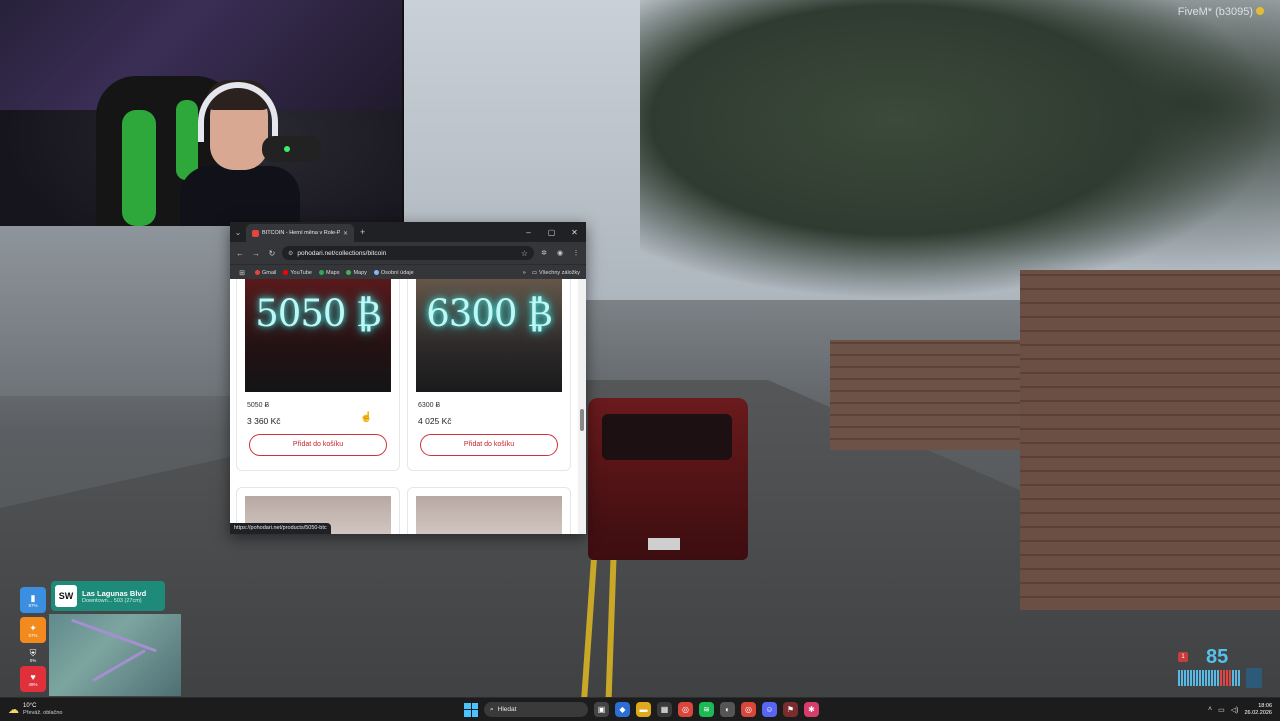 Image resolution: width=1280 pixels, height=721 pixels. Describe the element at coordinates (362, 232) in the screenshot. I see `new-tab-icon: +` at that location.